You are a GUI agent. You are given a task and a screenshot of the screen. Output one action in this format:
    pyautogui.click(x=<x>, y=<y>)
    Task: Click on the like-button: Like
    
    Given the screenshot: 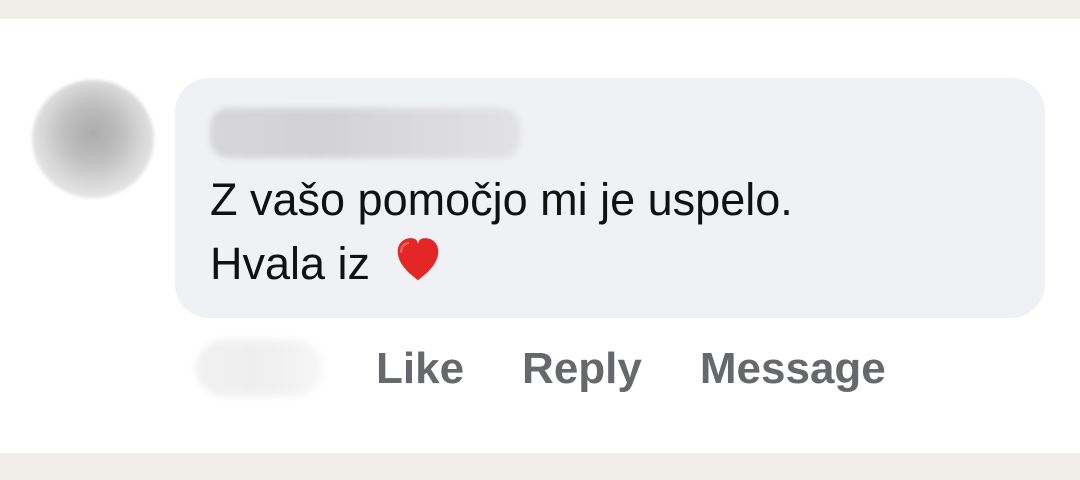 What is the action you would take?
    pyautogui.click(x=420, y=369)
    